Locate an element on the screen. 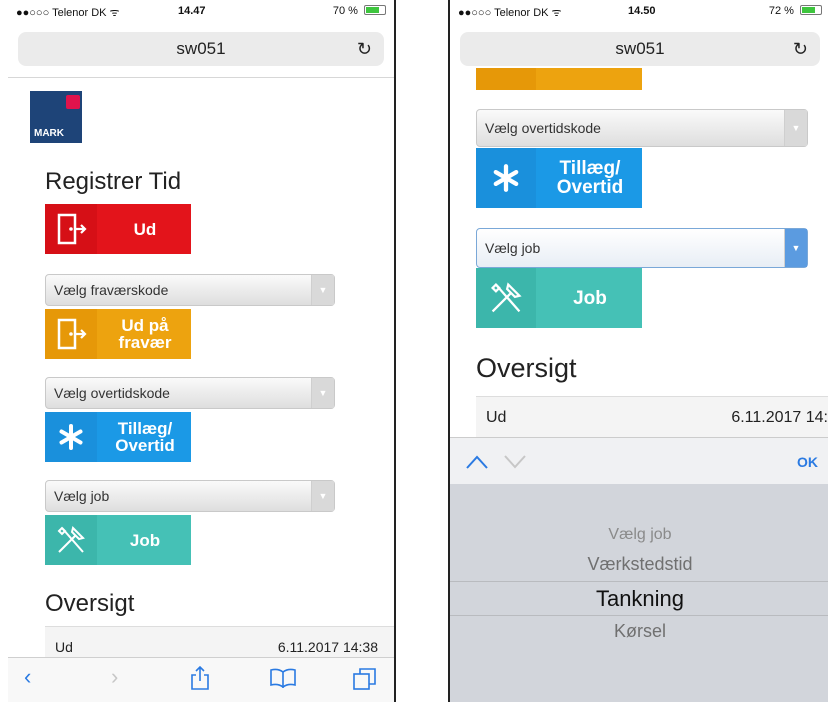 The height and width of the screenshot is (702, 828). picker-option: Vælg job is located at coordinates (639, 535).